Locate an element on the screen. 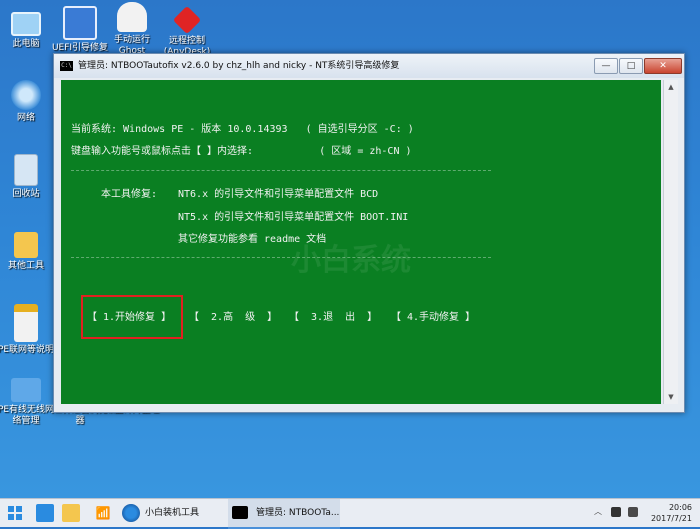 The width and height of the screenshot is (700, 529). desktop-icon-pe-network-doc: PE联网等说明 is located at coordinates (29, 330).